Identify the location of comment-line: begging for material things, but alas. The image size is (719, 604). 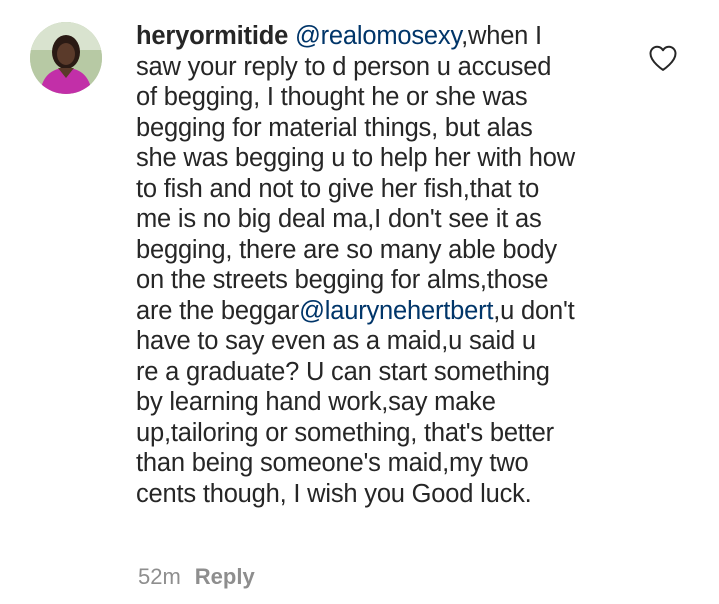
(334, 127).